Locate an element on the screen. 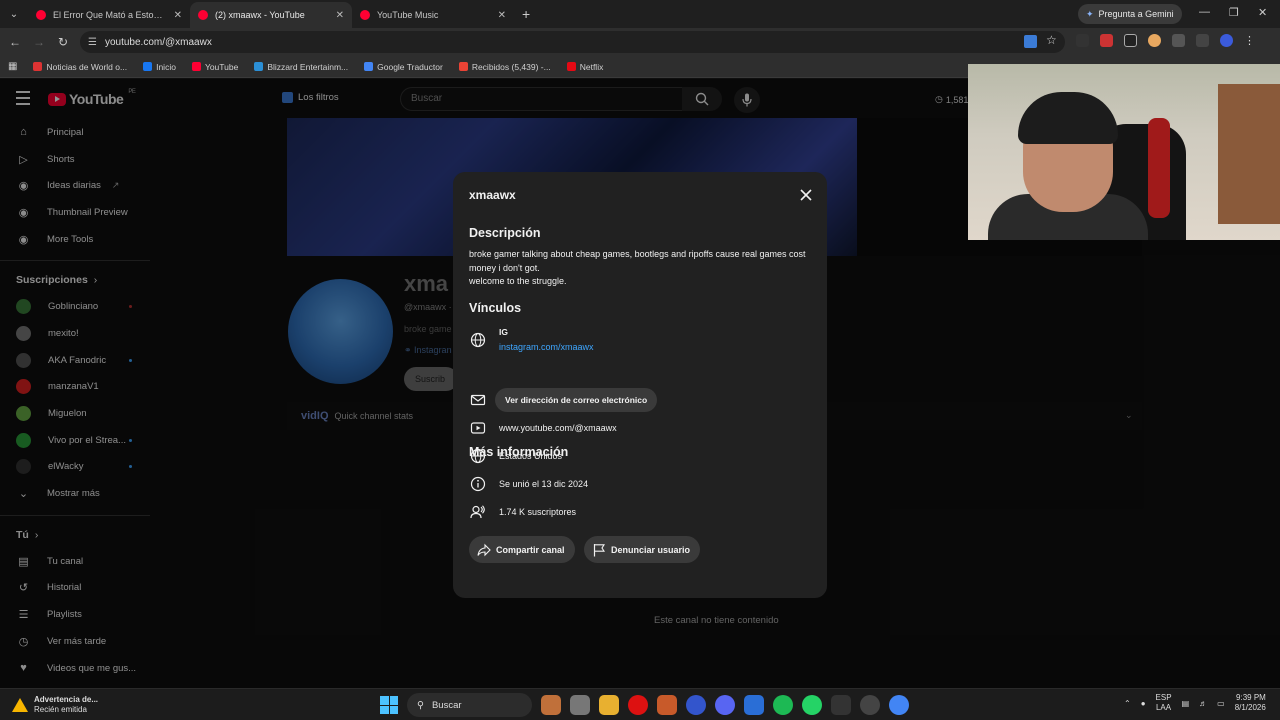 The width and height of the screenshot is (1280, 720). reload-icon: ↻ is located at coordinates (63, 42).